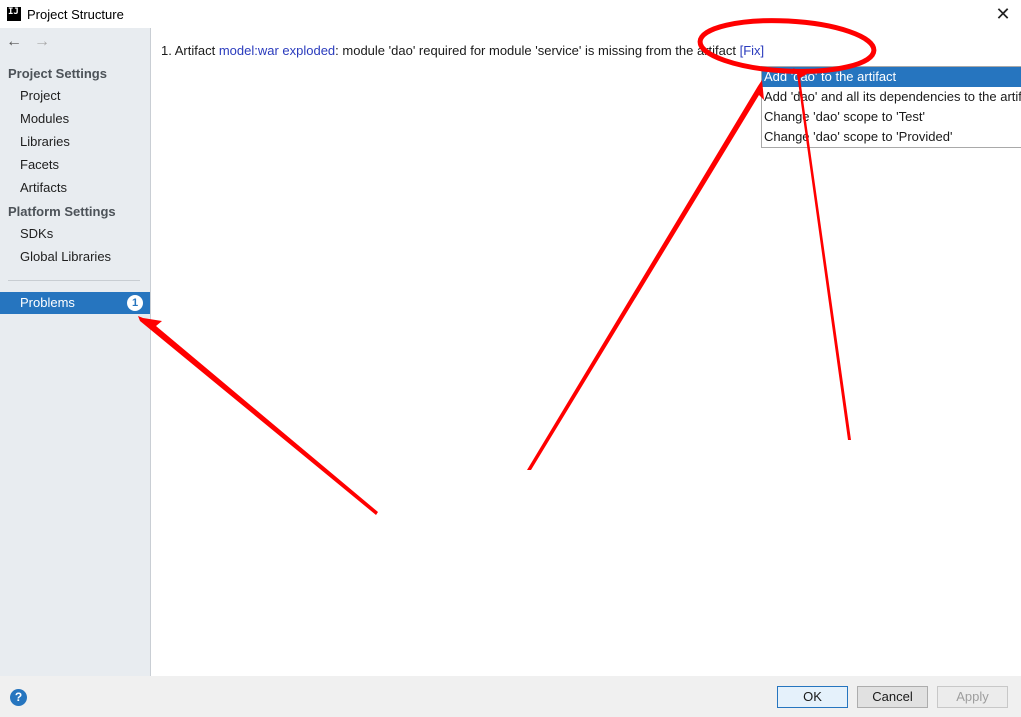 The height and width of the screenshot is (717, 1021). What do you see at coordinates (75, 119) in the screenshot?
I see `sidebar-item-modules: Modules` at bounding box center [75, 119].